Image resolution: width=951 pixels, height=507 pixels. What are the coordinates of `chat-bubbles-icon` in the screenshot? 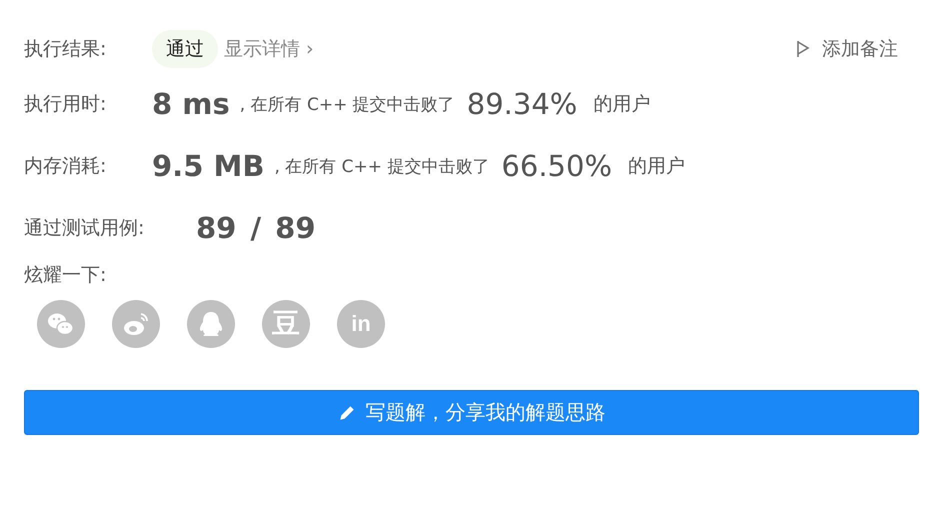 It's located at (61, 324).